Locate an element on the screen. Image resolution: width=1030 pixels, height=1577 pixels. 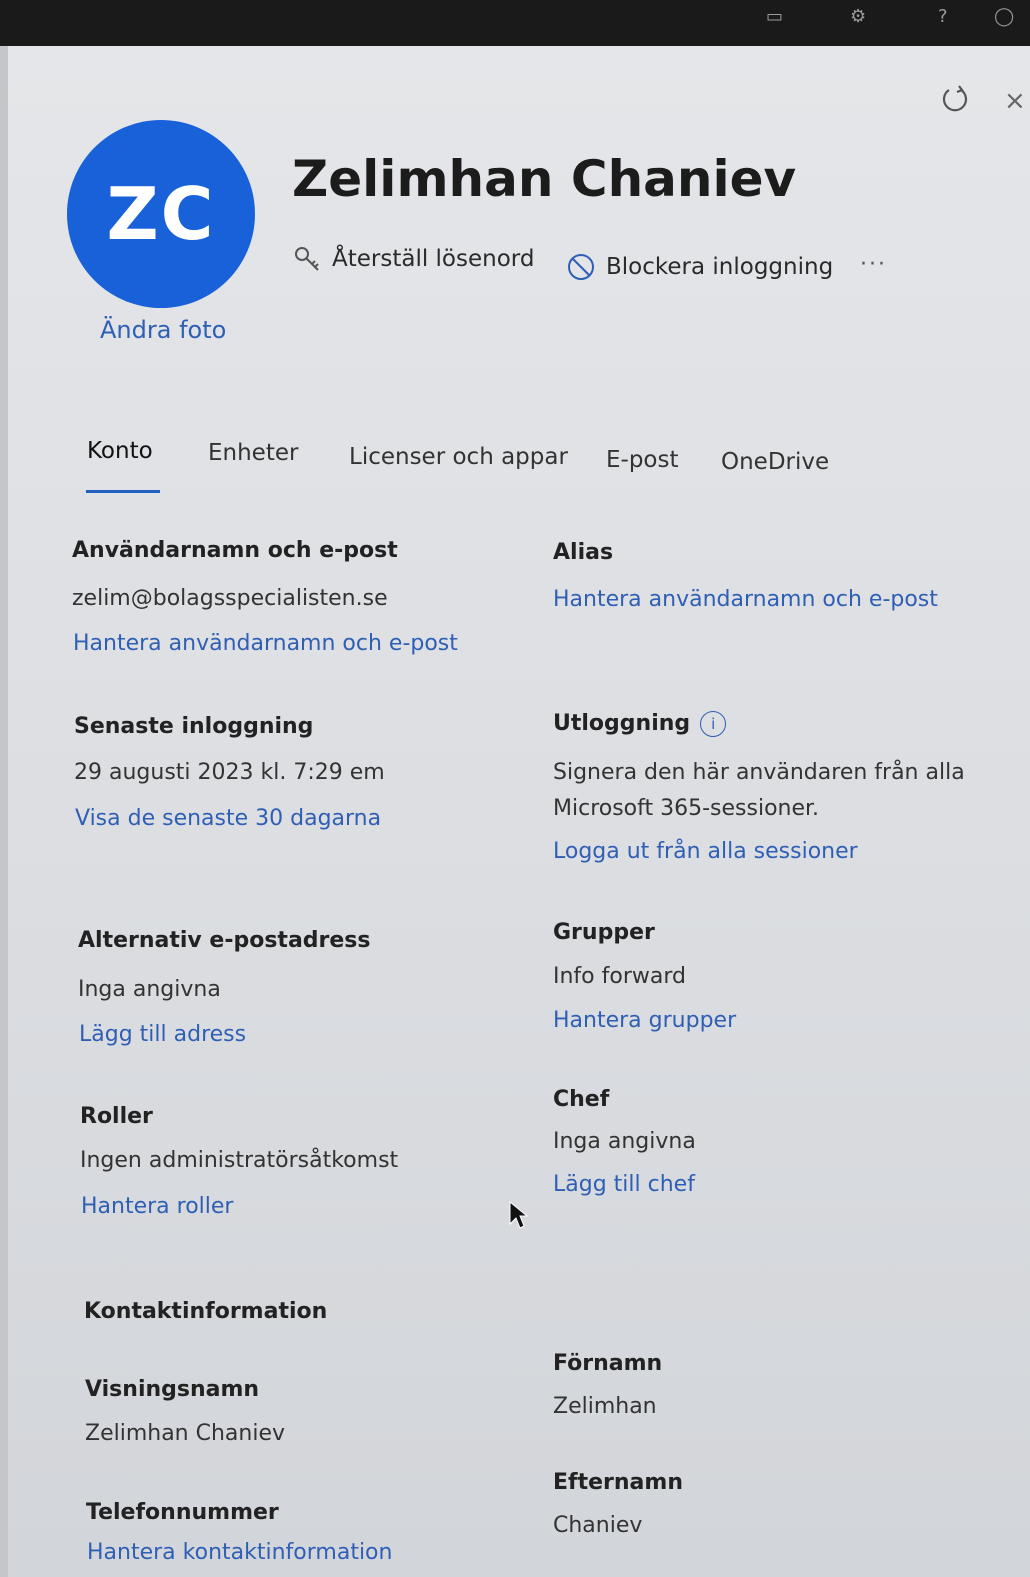
last-name-value: Chaniev is located at coordinates (598, 1525).